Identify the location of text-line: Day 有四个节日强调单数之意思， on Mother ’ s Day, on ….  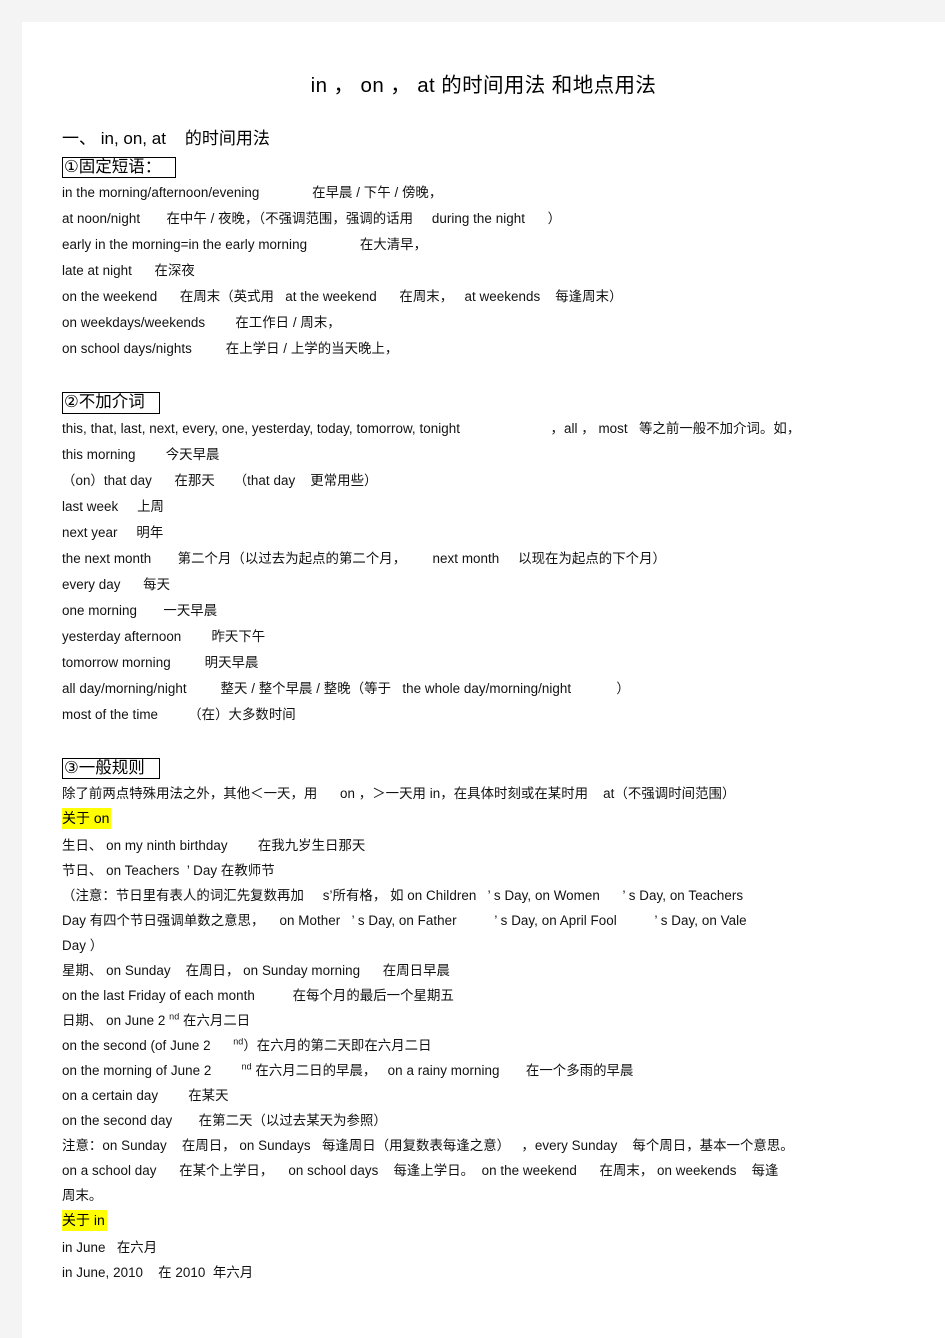
(404, 921).